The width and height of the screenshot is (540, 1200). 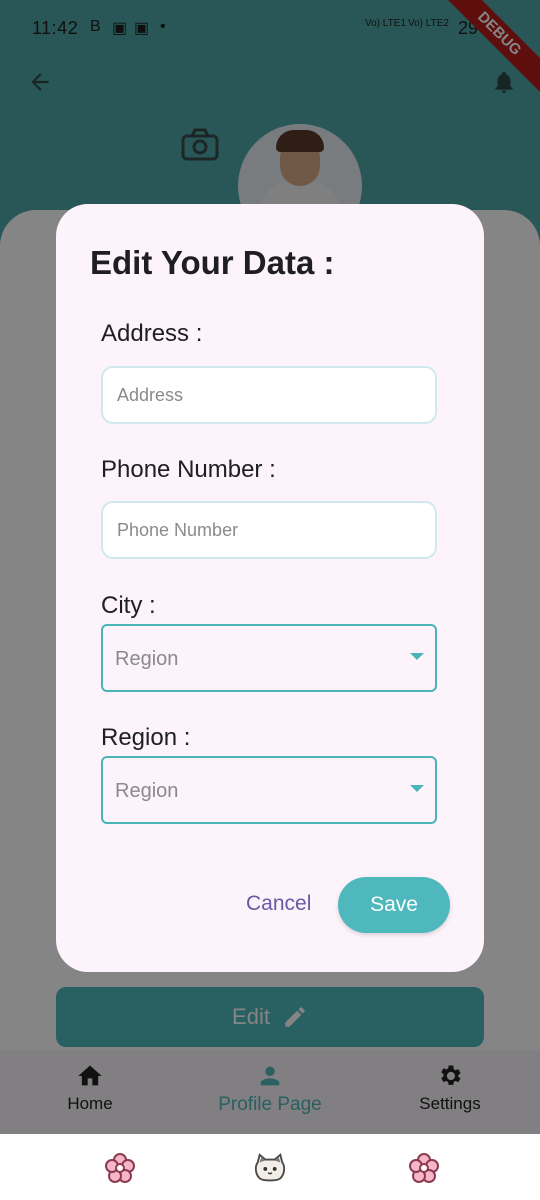 I want to click on system-flower-right, so click(x=424, y=1168).